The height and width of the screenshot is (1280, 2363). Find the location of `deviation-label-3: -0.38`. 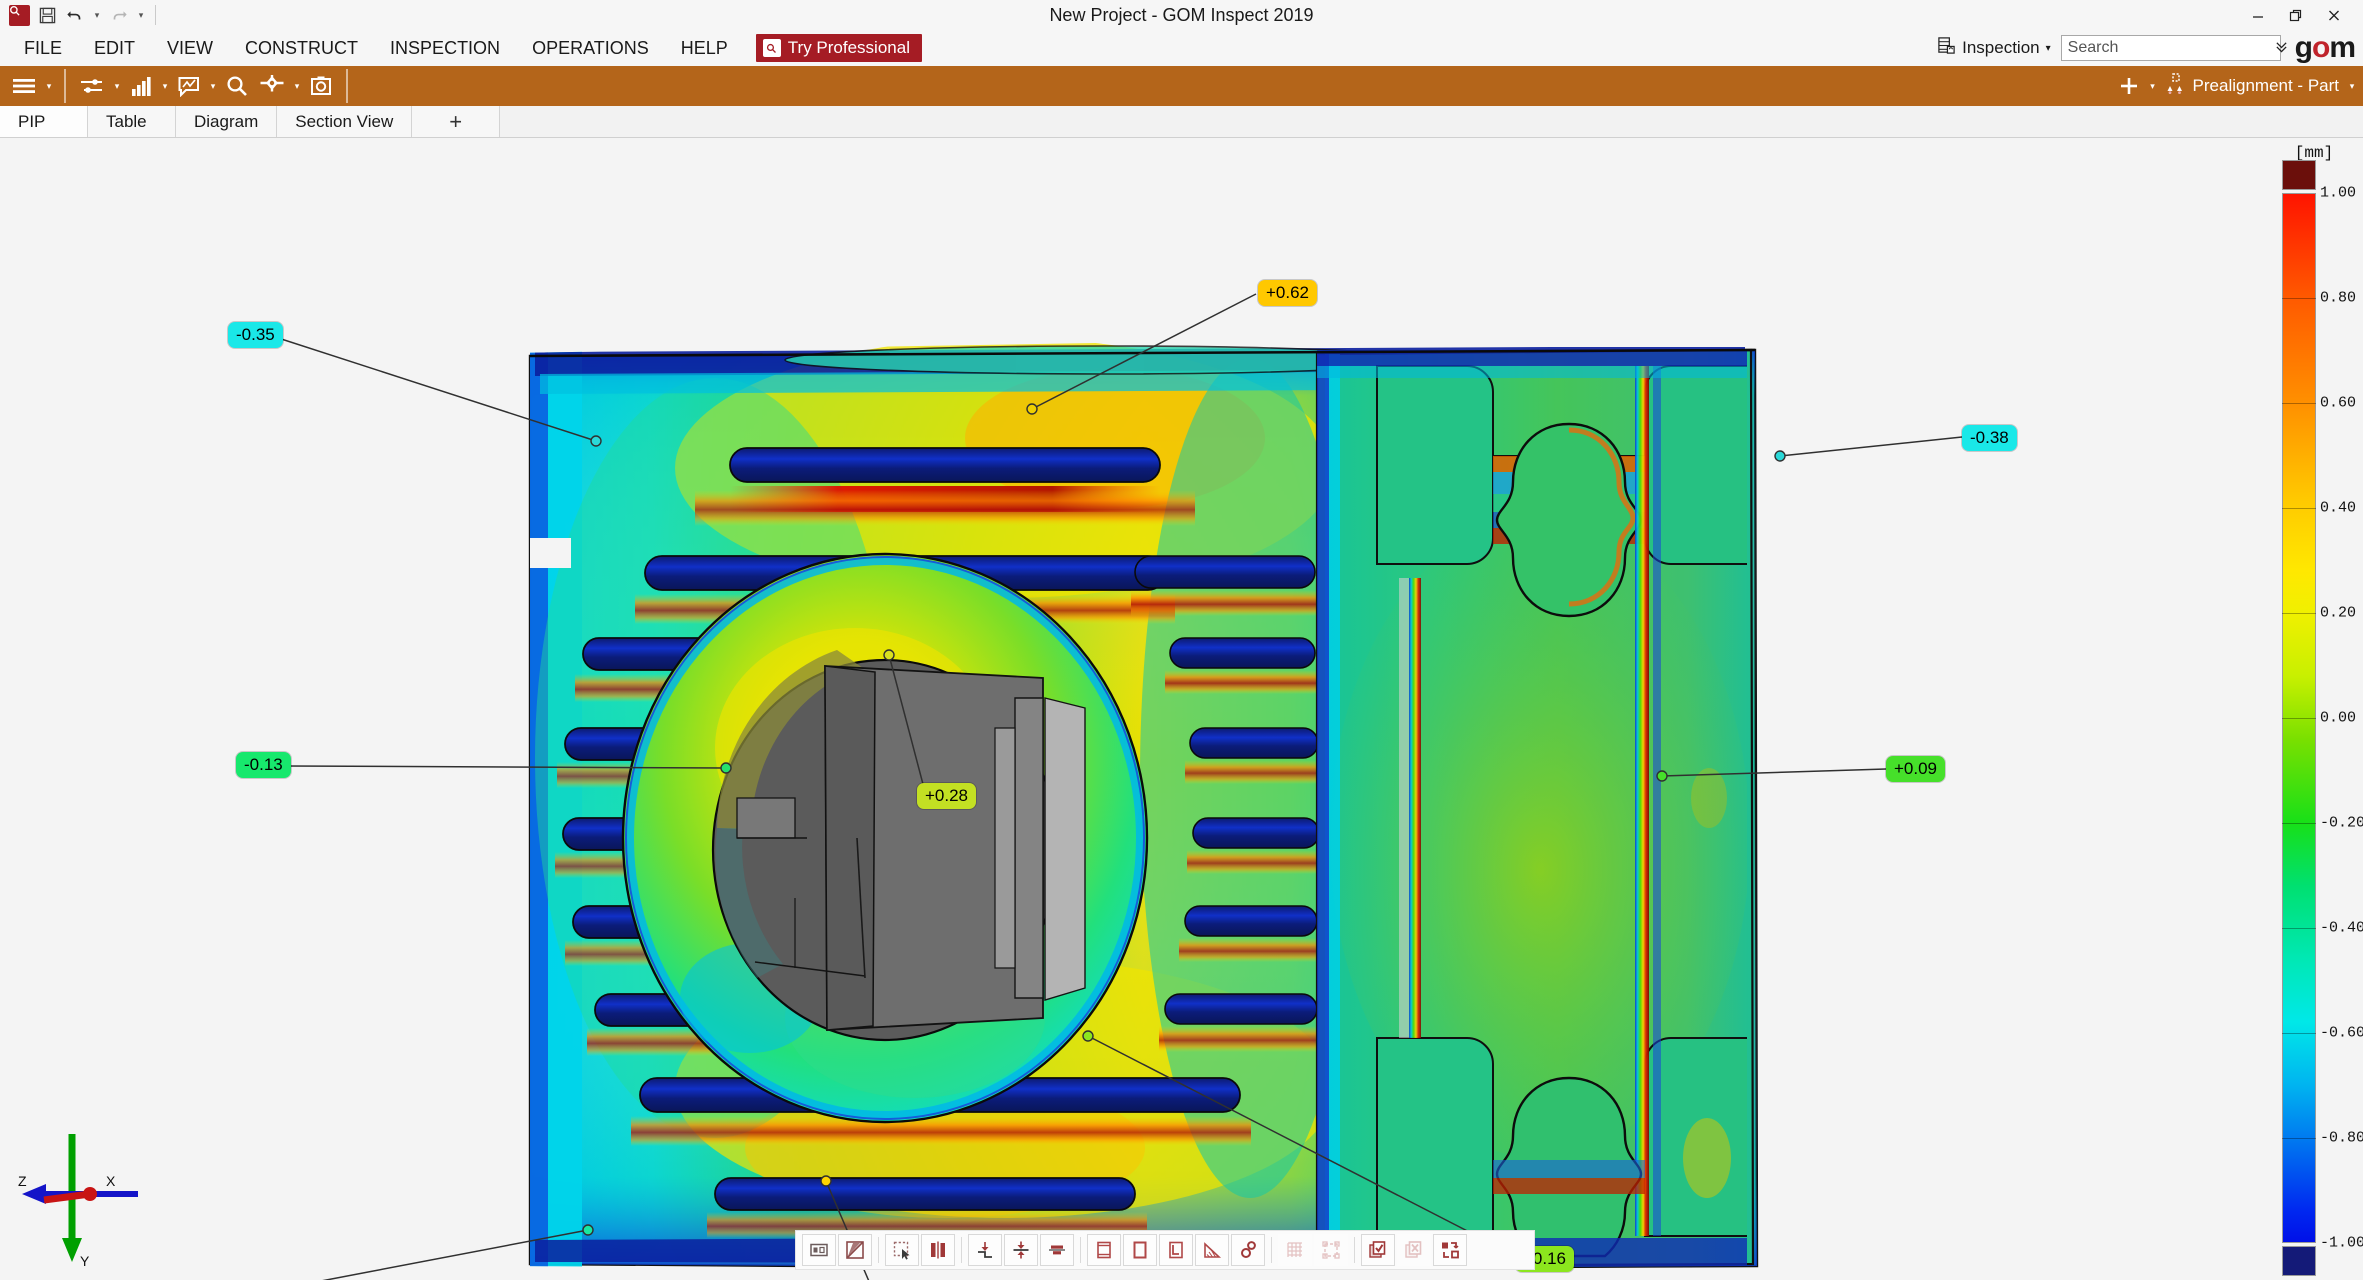

deviation-label-3: -0.38 is located at coordinates (1989, 438).